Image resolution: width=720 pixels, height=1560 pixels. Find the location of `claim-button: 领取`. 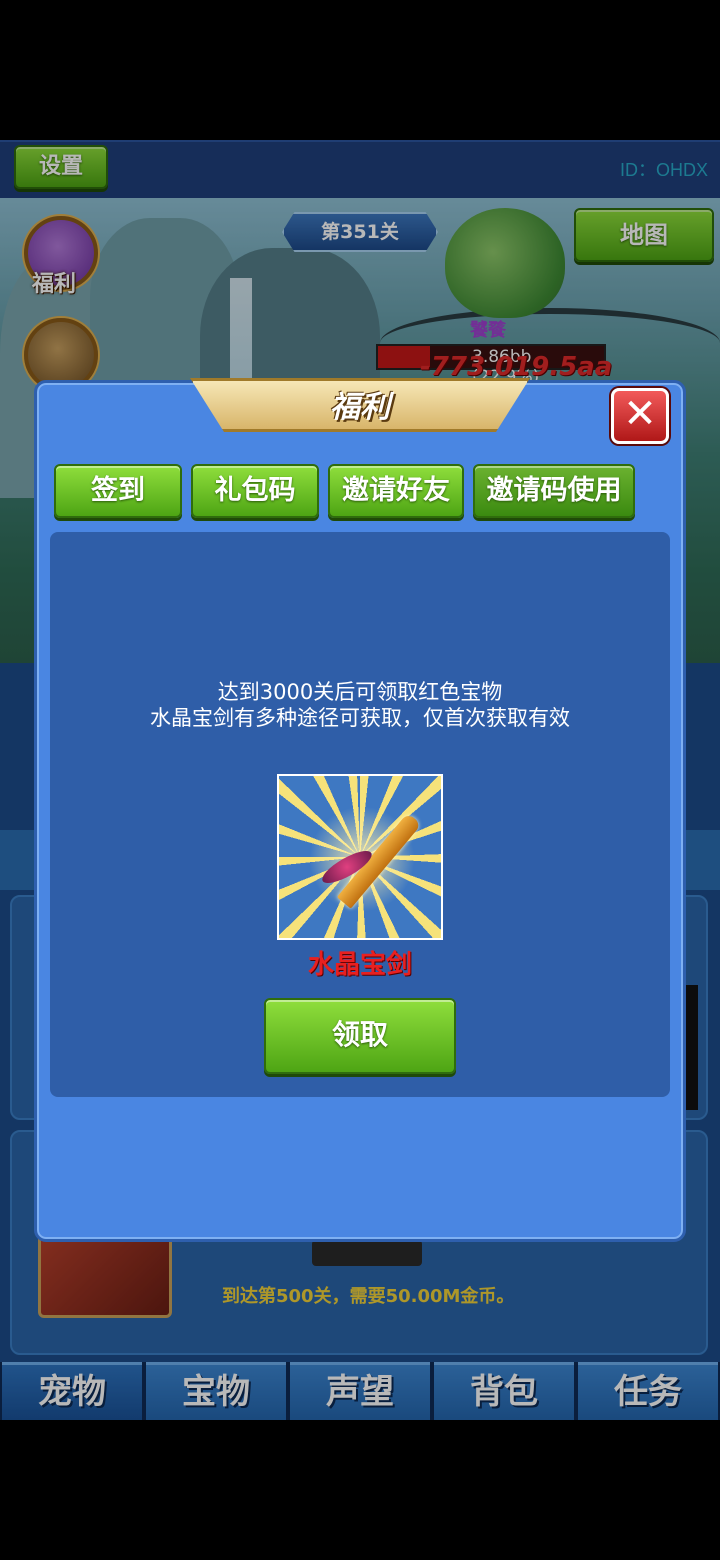

claim-button: 领取 is located at coordinates (360, 1036).